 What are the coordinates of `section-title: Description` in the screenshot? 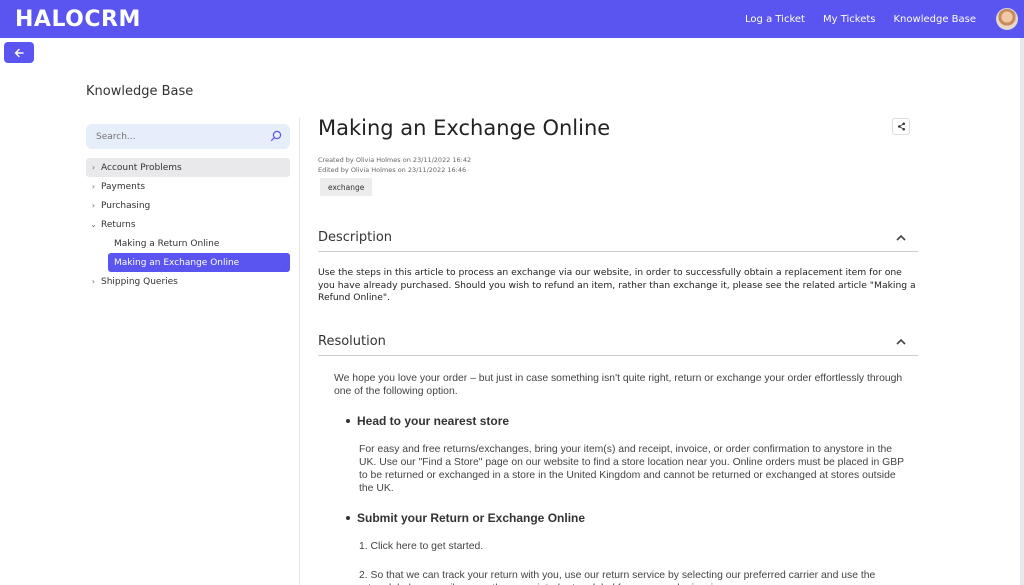 It's located at (355, 237).